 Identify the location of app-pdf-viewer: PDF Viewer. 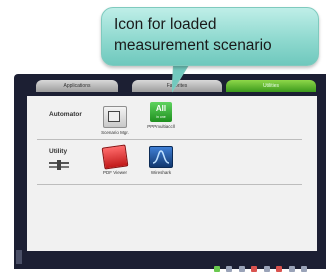
(115, 159).